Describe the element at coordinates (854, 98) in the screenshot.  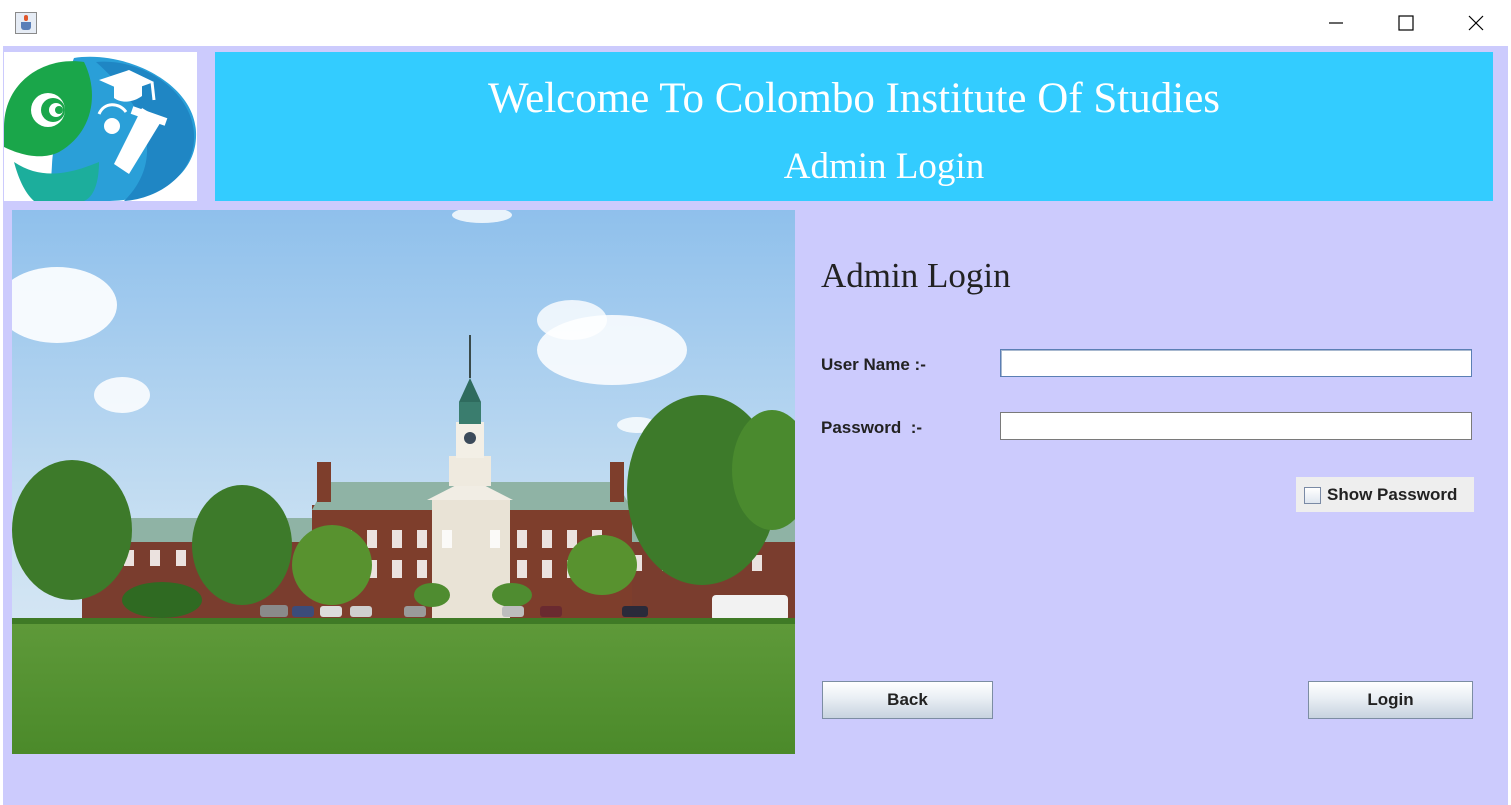
I see `banner-title: Welcome To Colombo Institute Of Studies` at that location.